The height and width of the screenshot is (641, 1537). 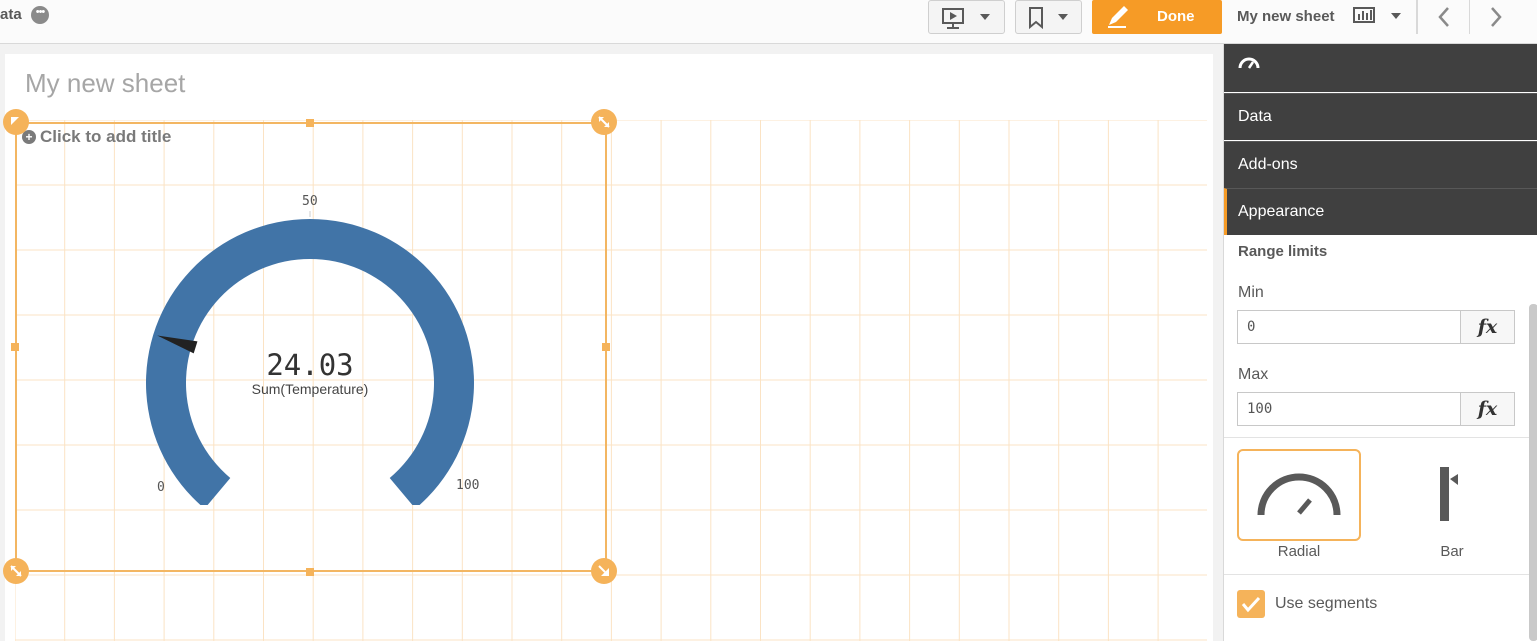 What do you see at coordinates (1449, 494) in the screenshot?
I see `bar-gauge-icon` at bounding box center [1449, 494].